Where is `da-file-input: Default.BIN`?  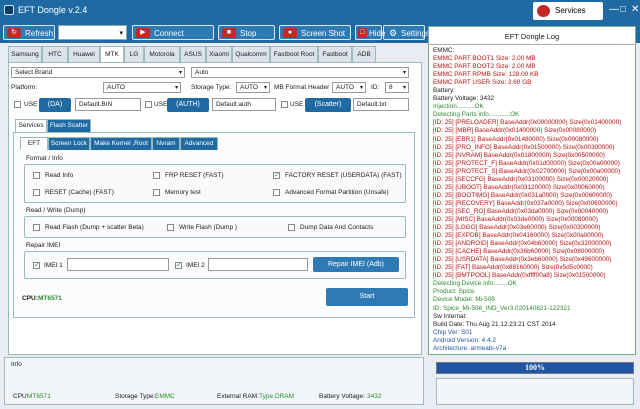
da-file-input: Default.BIN is located at coordinates (108, 104).